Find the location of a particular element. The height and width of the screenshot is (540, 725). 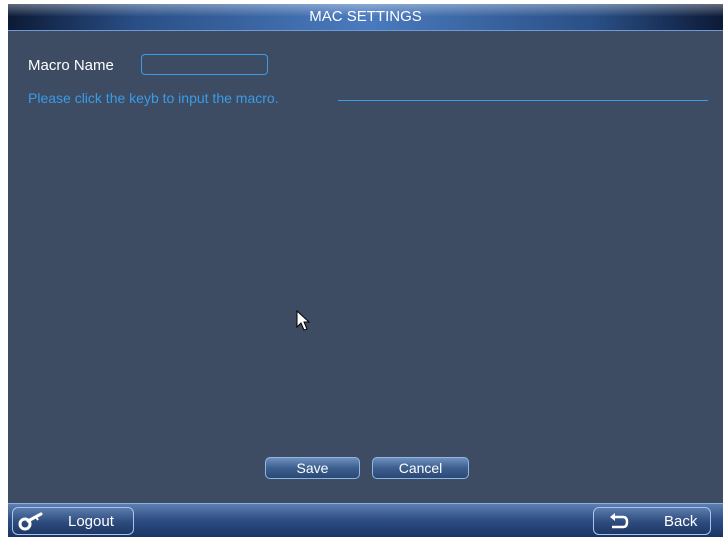

cancel-button: Cancel is located at coordinates (420, 468).